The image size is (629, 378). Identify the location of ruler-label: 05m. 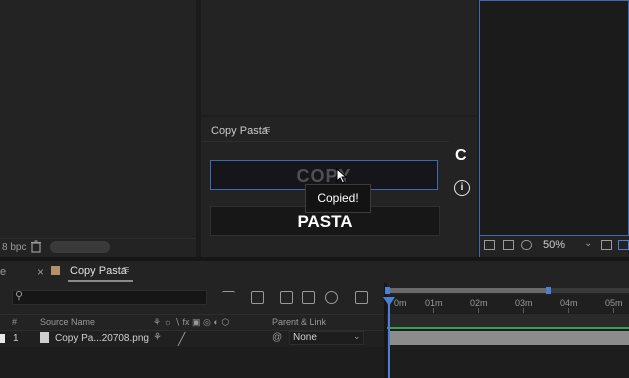
(614, 303).